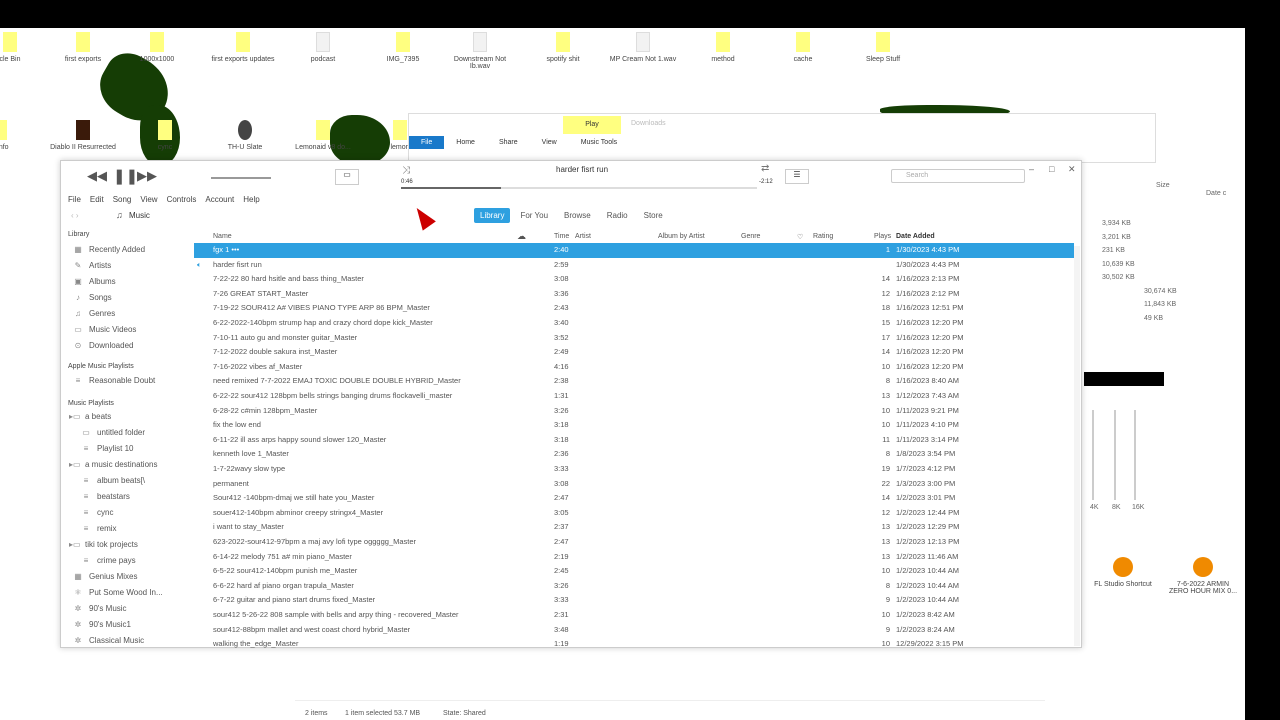 The width and height of the screenshot is (1280, 720). What do you see at coordinates (97, 199) in the screenshot?
I see `menu-edit: Edit` at bounding box center [97, 199].